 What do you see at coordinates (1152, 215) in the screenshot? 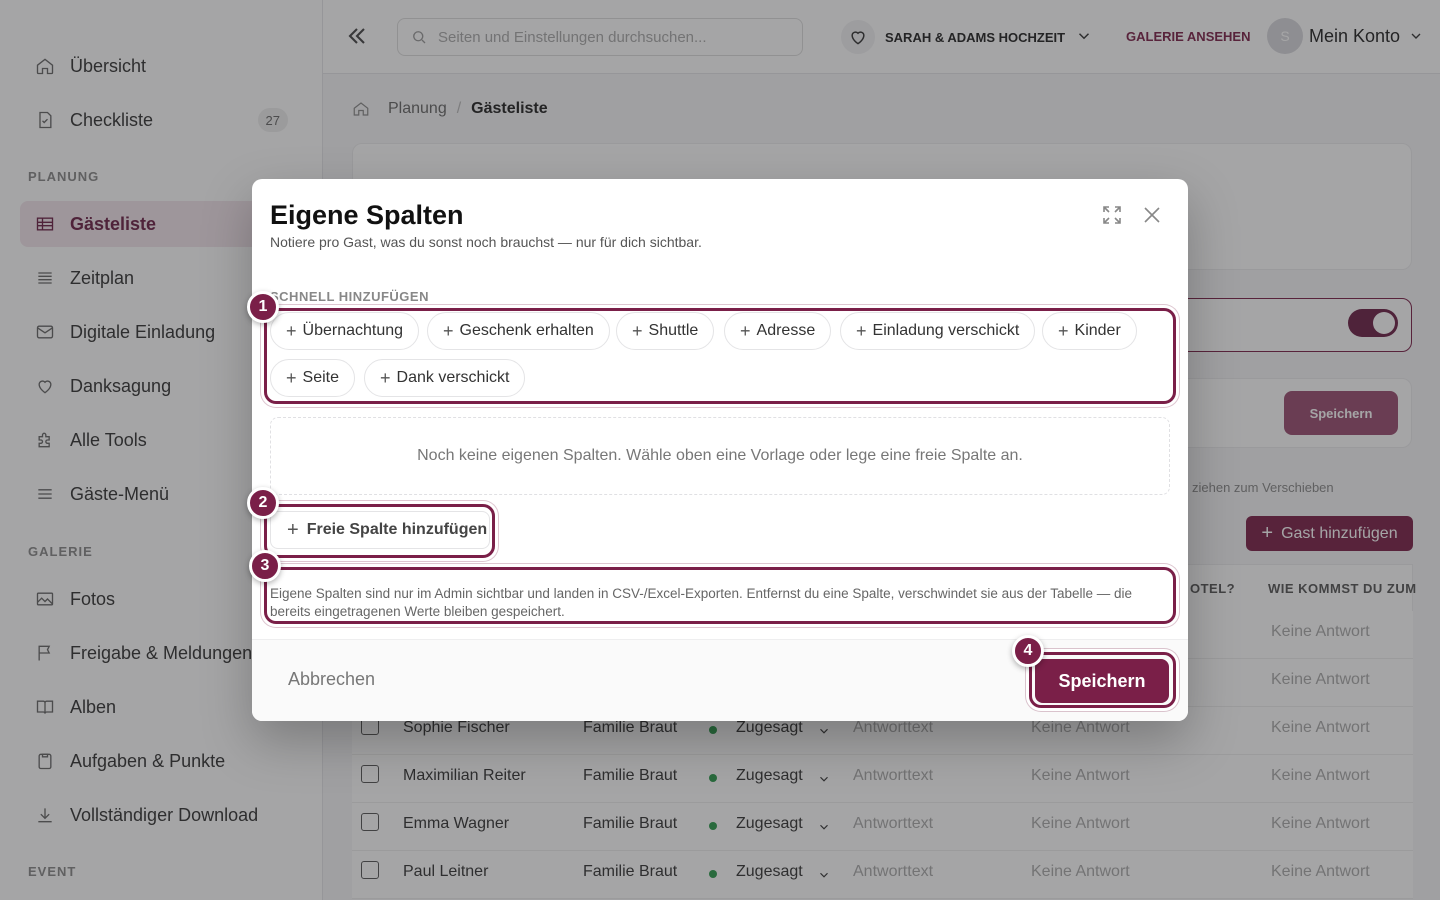
I see `close-icon` at bounding box center [1152, 215].